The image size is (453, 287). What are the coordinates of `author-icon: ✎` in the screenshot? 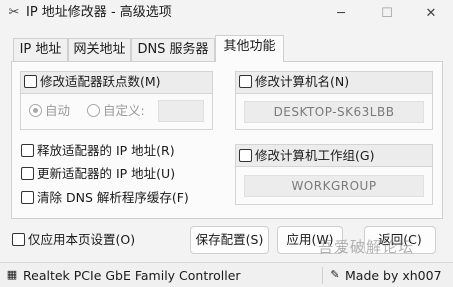 It's located at (335, 274).